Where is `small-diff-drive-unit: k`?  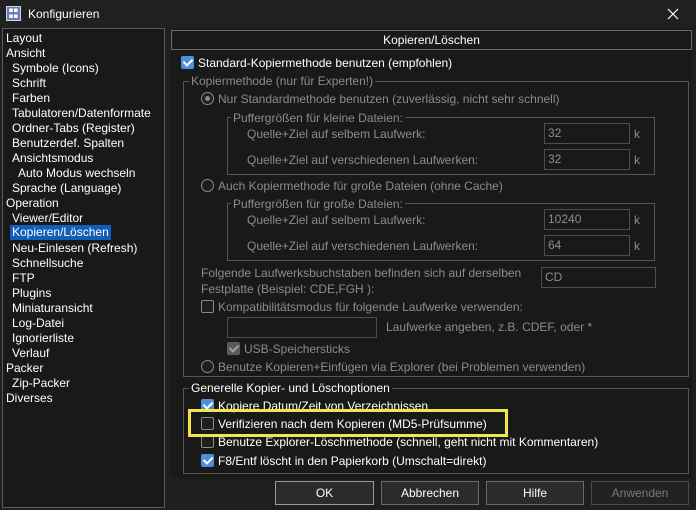
small-diff-drive-unit: k is located at coordinates (637, 160).